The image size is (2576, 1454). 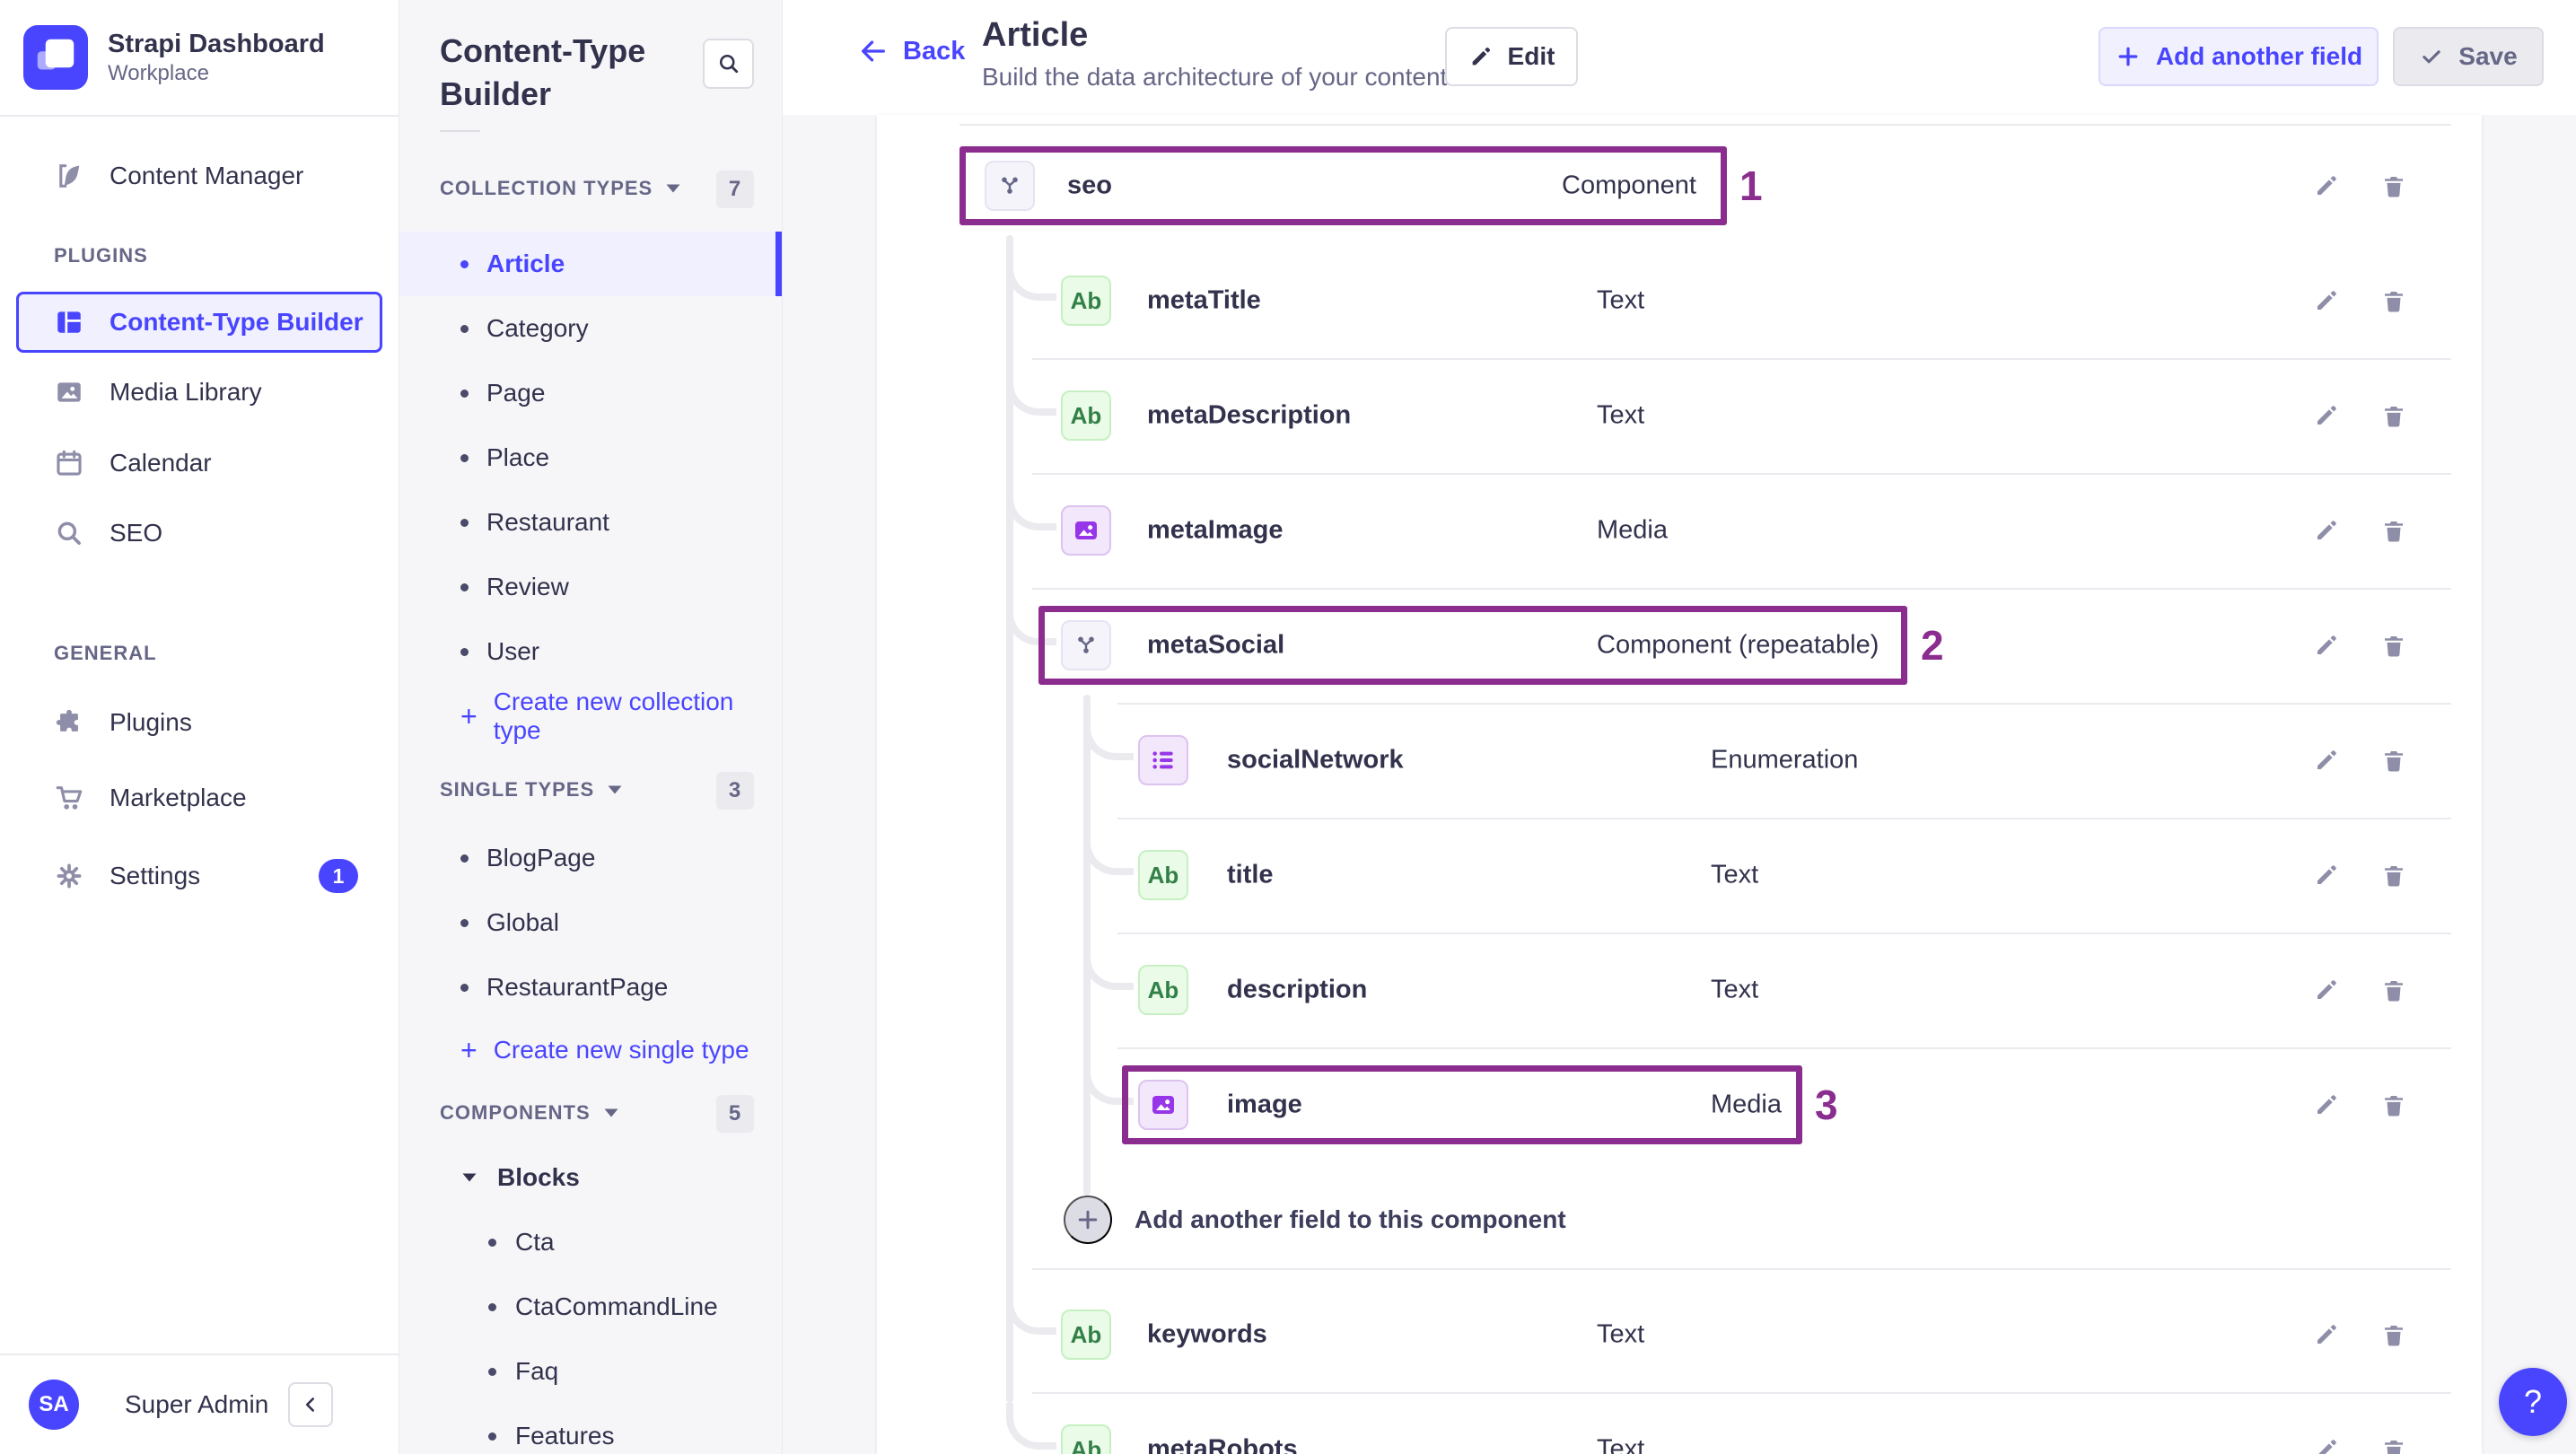 What do you see at coordinates (590, 987) in the screenshot?
I see `subnav-item-restaurantpage: RestaurantPage` at bounding box center [590, 987].